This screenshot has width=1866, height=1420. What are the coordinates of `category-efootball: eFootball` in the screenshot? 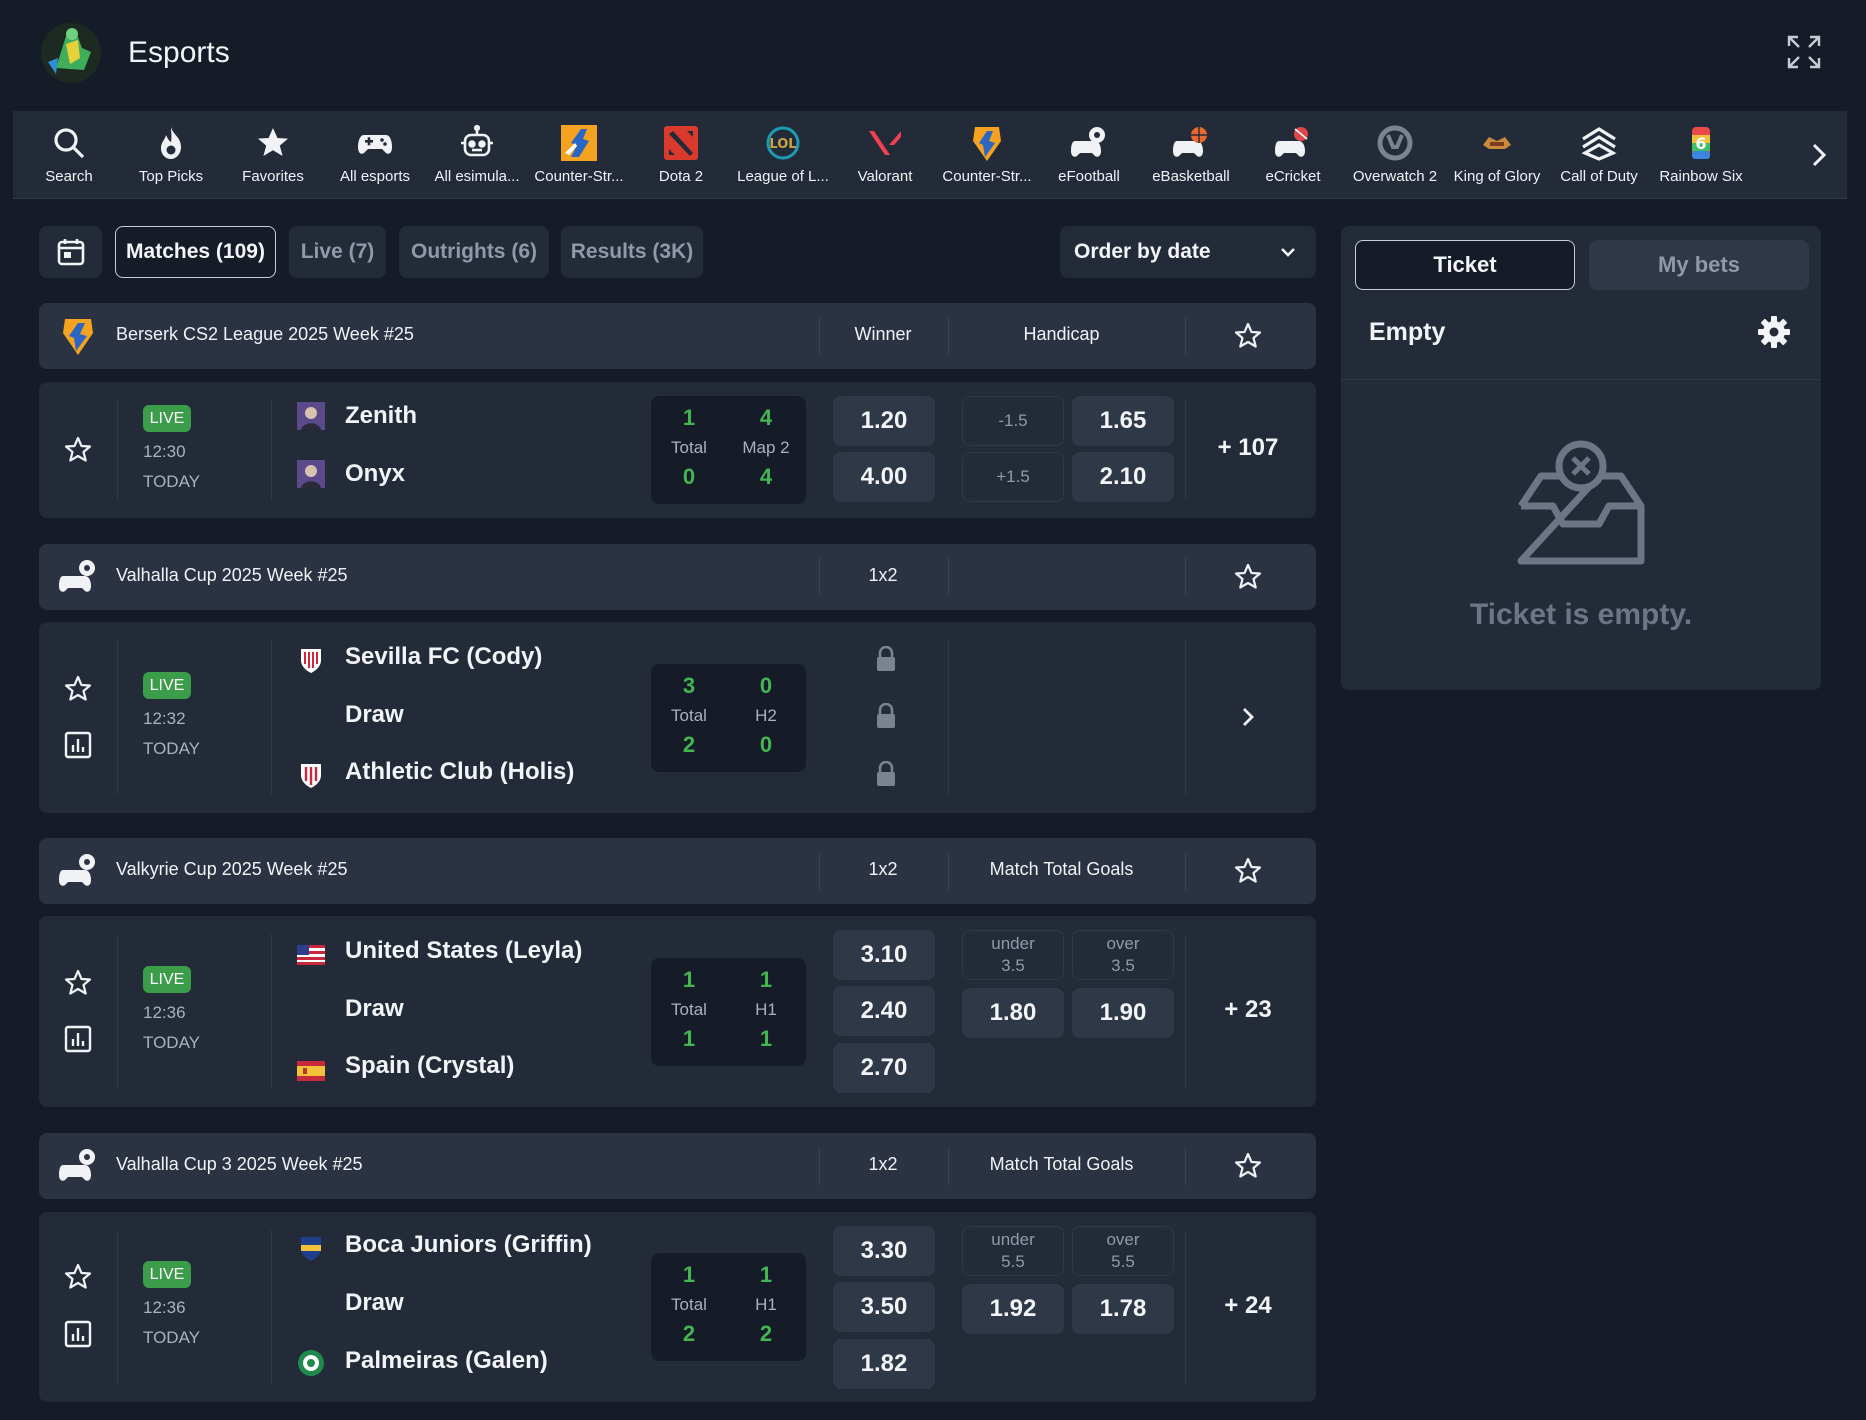 It's located at (1089, 155).